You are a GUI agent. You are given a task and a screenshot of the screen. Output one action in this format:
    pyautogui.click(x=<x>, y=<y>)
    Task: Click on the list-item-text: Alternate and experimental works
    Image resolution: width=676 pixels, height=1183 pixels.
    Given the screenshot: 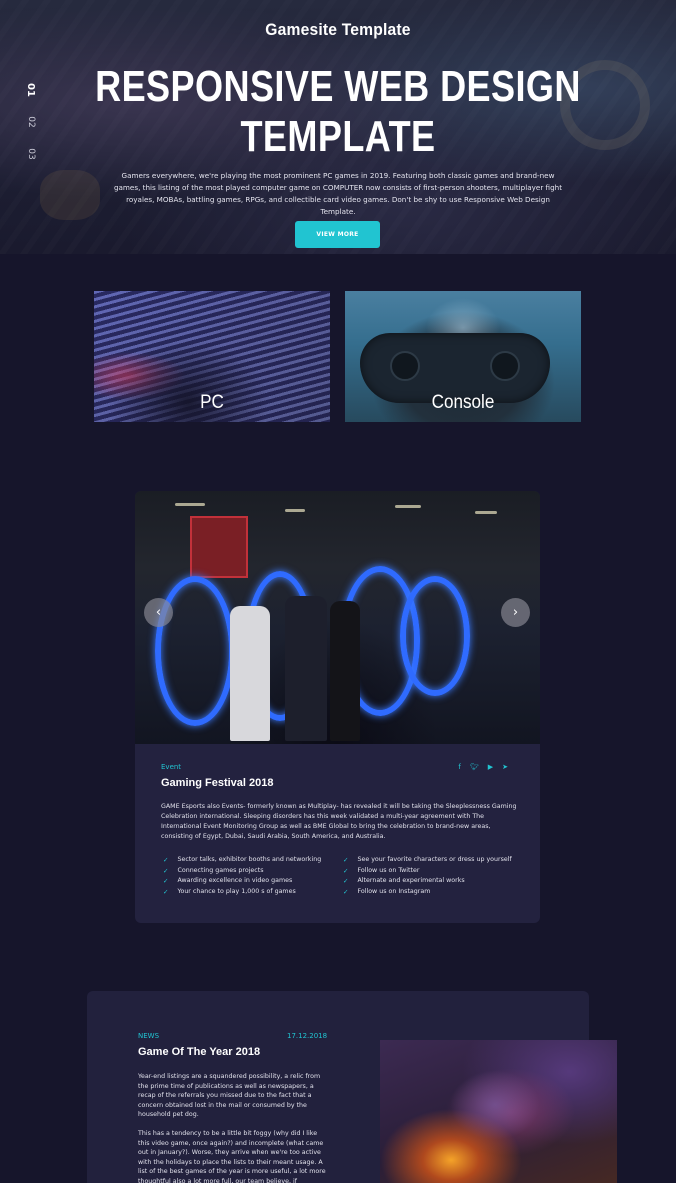 What is the action you would take?
    pyautogui.click(x=411, y=881)
    